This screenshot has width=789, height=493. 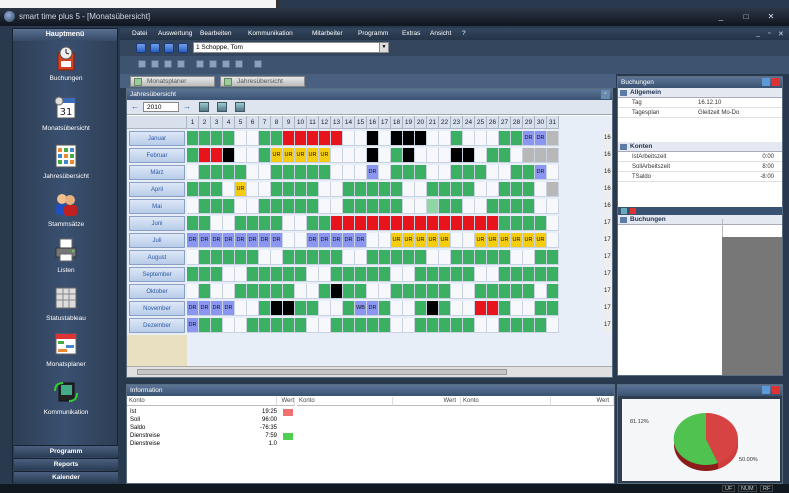 What do you see at coordinates (66, 215) in the screenshot?
I see `nav-item-stammsaetze: Stammsätze` at bounding box center [66, 215].